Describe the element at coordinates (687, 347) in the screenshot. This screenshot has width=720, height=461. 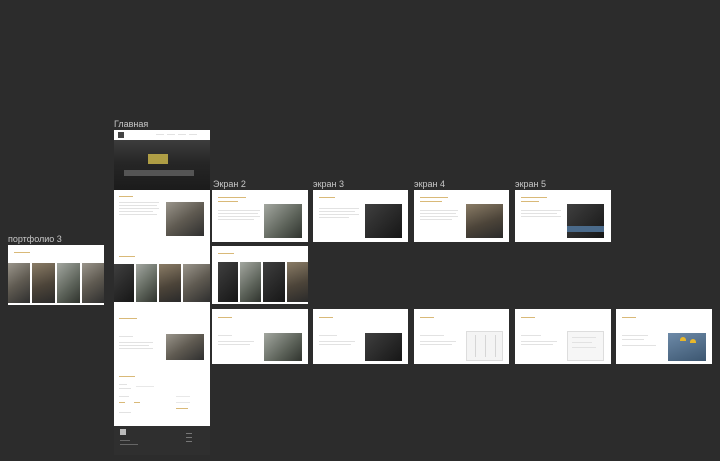
I see `workers-photo` at that location.